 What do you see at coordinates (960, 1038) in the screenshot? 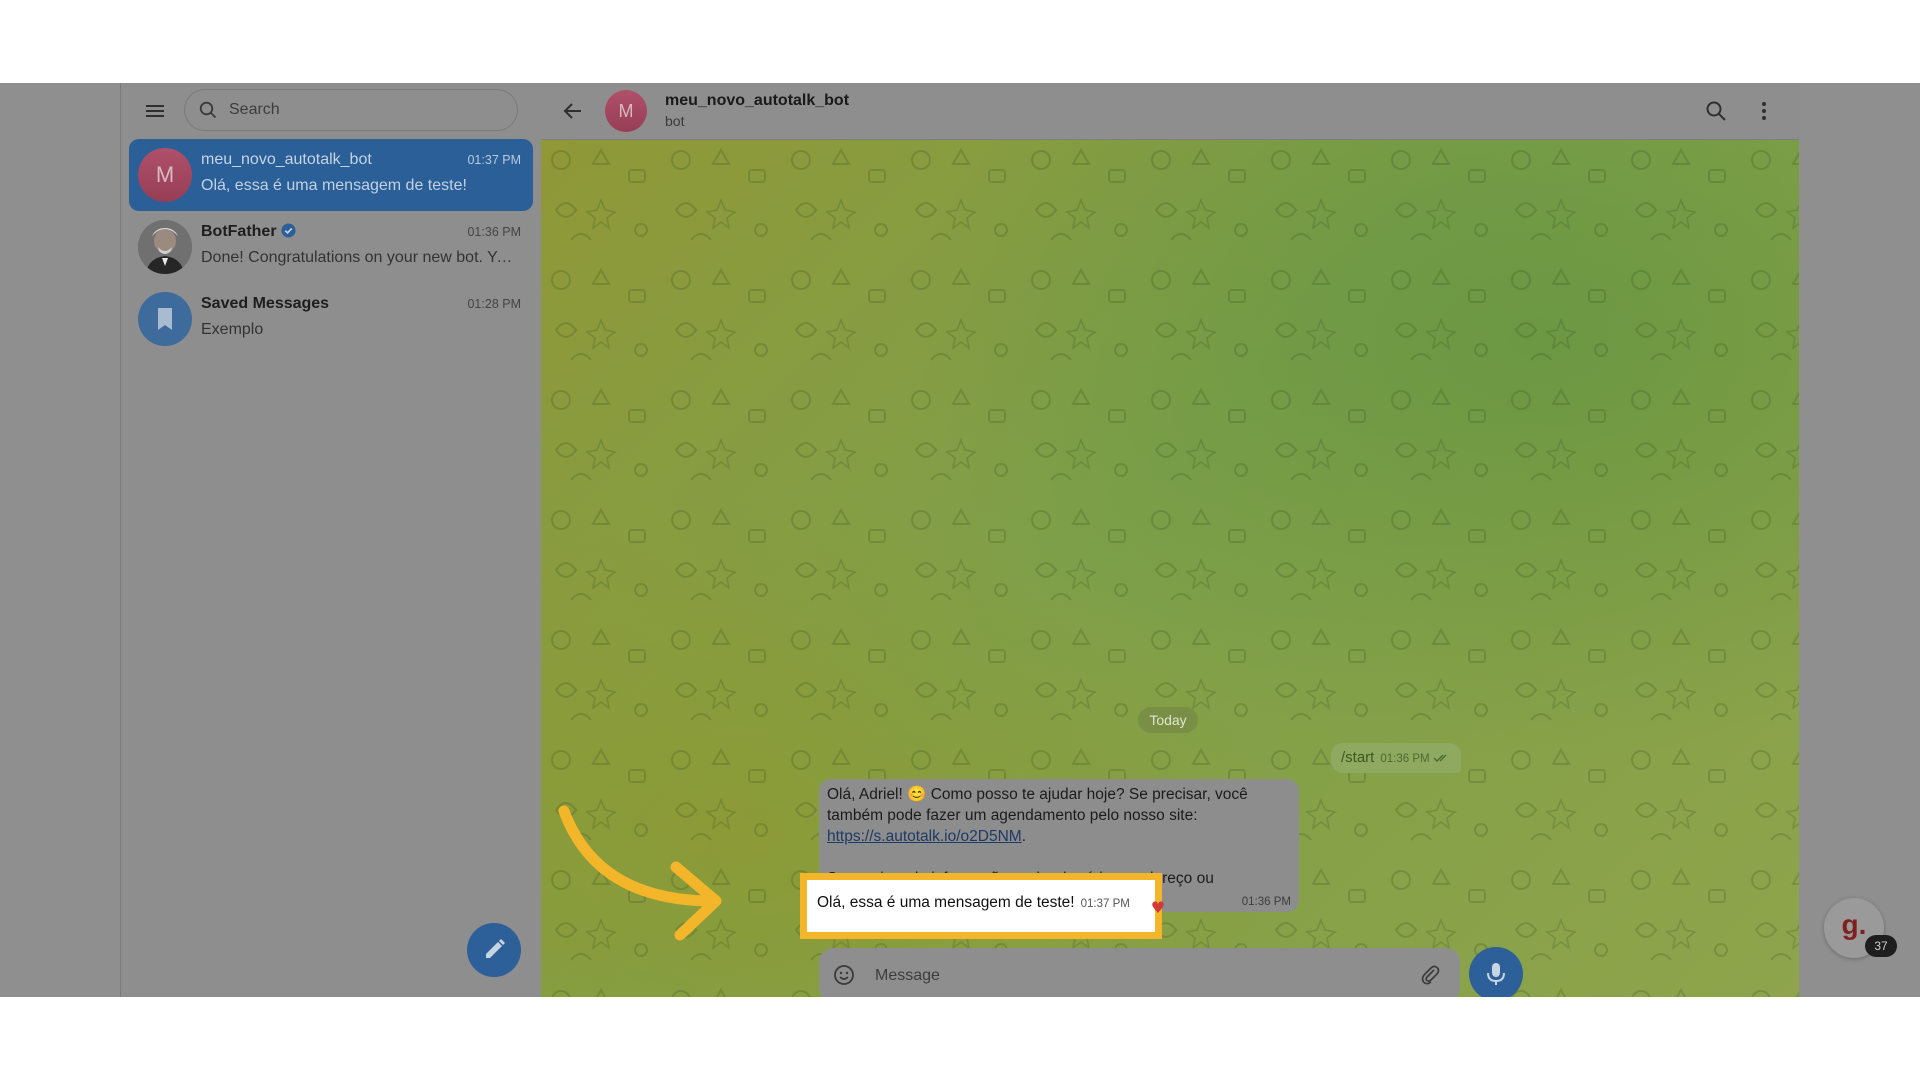
I see `bottom-letterbox` at bounding box center [960, 1038].